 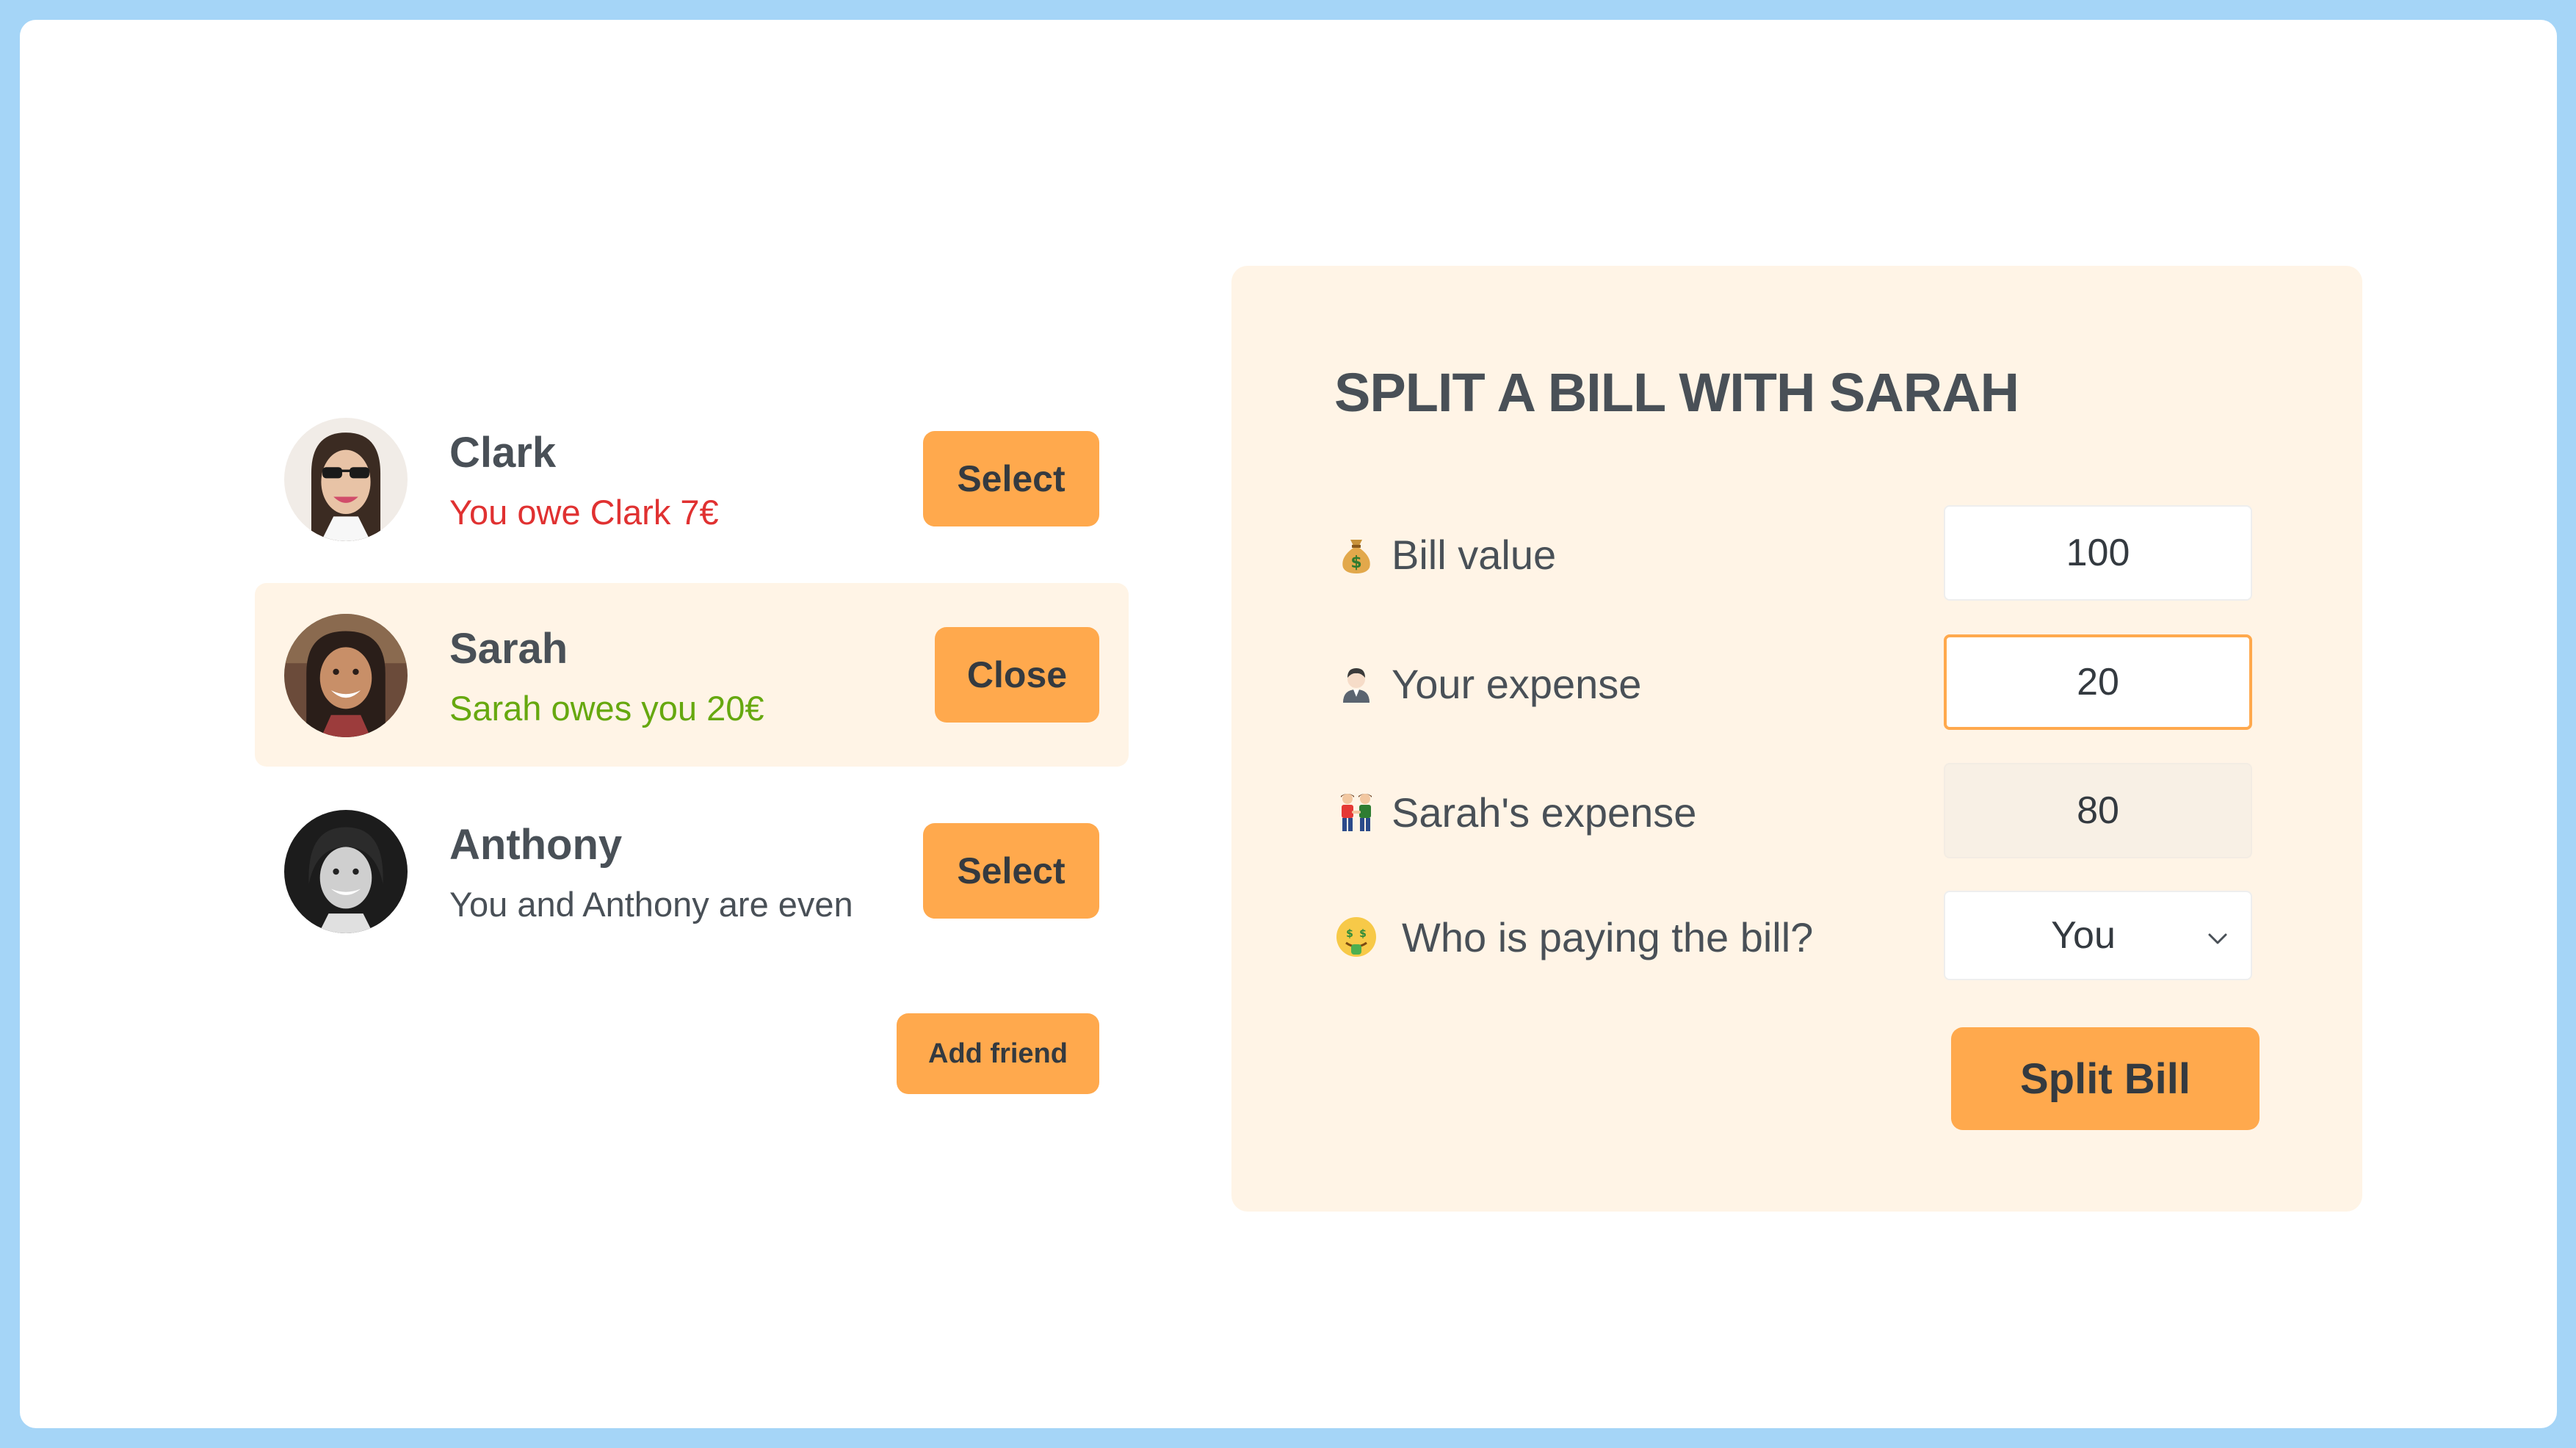 What do you see at coordinates (2083, 935) in the screenshot?
I see `payer-select-value: You` at bounding box center [2083, 935].